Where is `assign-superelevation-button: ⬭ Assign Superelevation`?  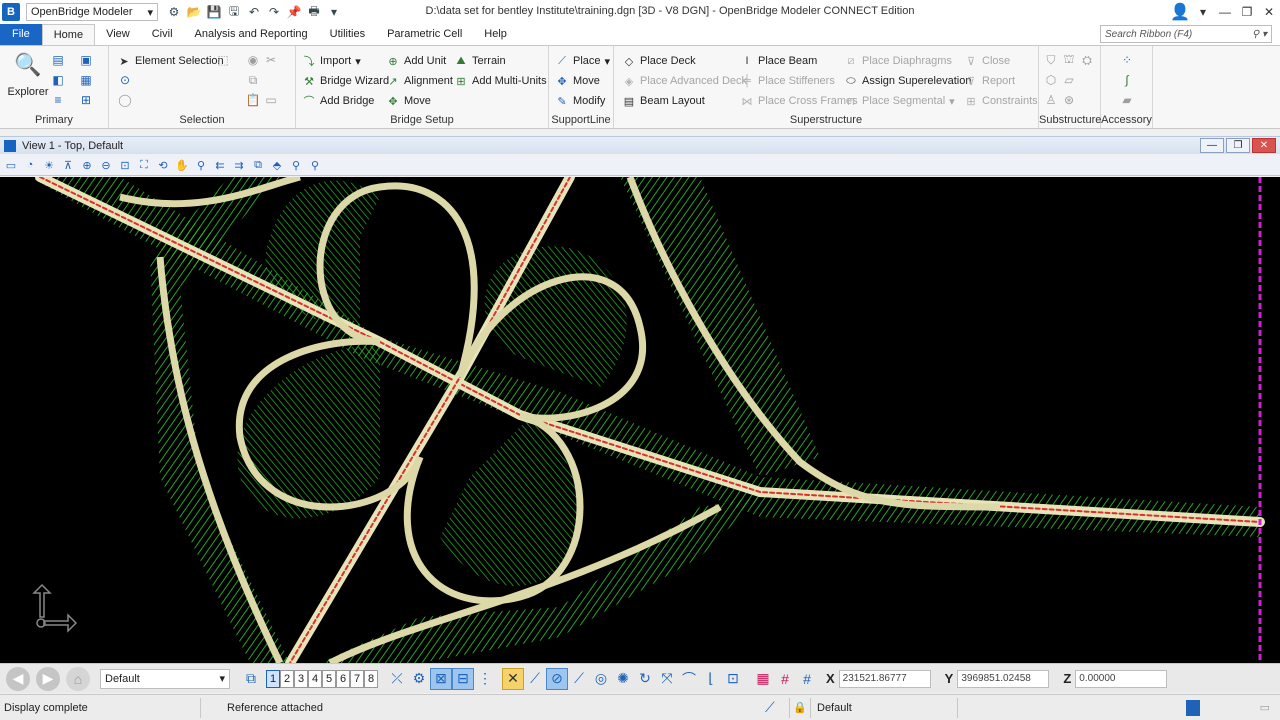
assign-superelevation-button: ⬭ Assign Superelevation is located at coordinates (907, 81).